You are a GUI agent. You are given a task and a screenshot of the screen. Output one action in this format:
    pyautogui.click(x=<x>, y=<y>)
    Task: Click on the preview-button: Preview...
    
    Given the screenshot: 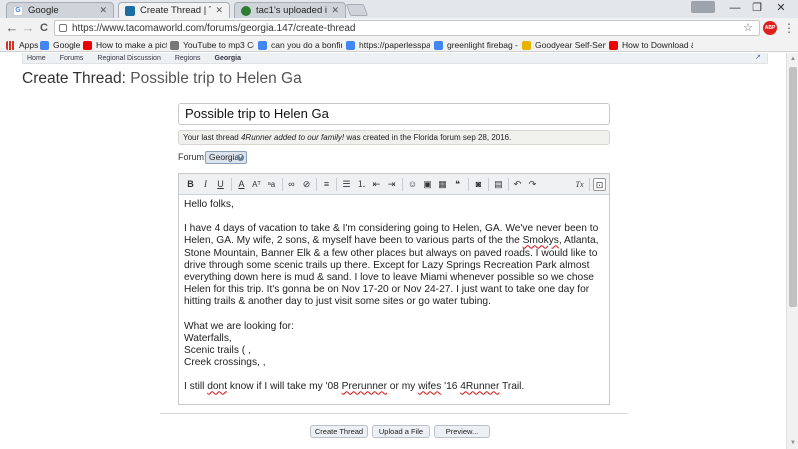 What is the action you would take?
    pyautogui.click(x=462, y=431)
    